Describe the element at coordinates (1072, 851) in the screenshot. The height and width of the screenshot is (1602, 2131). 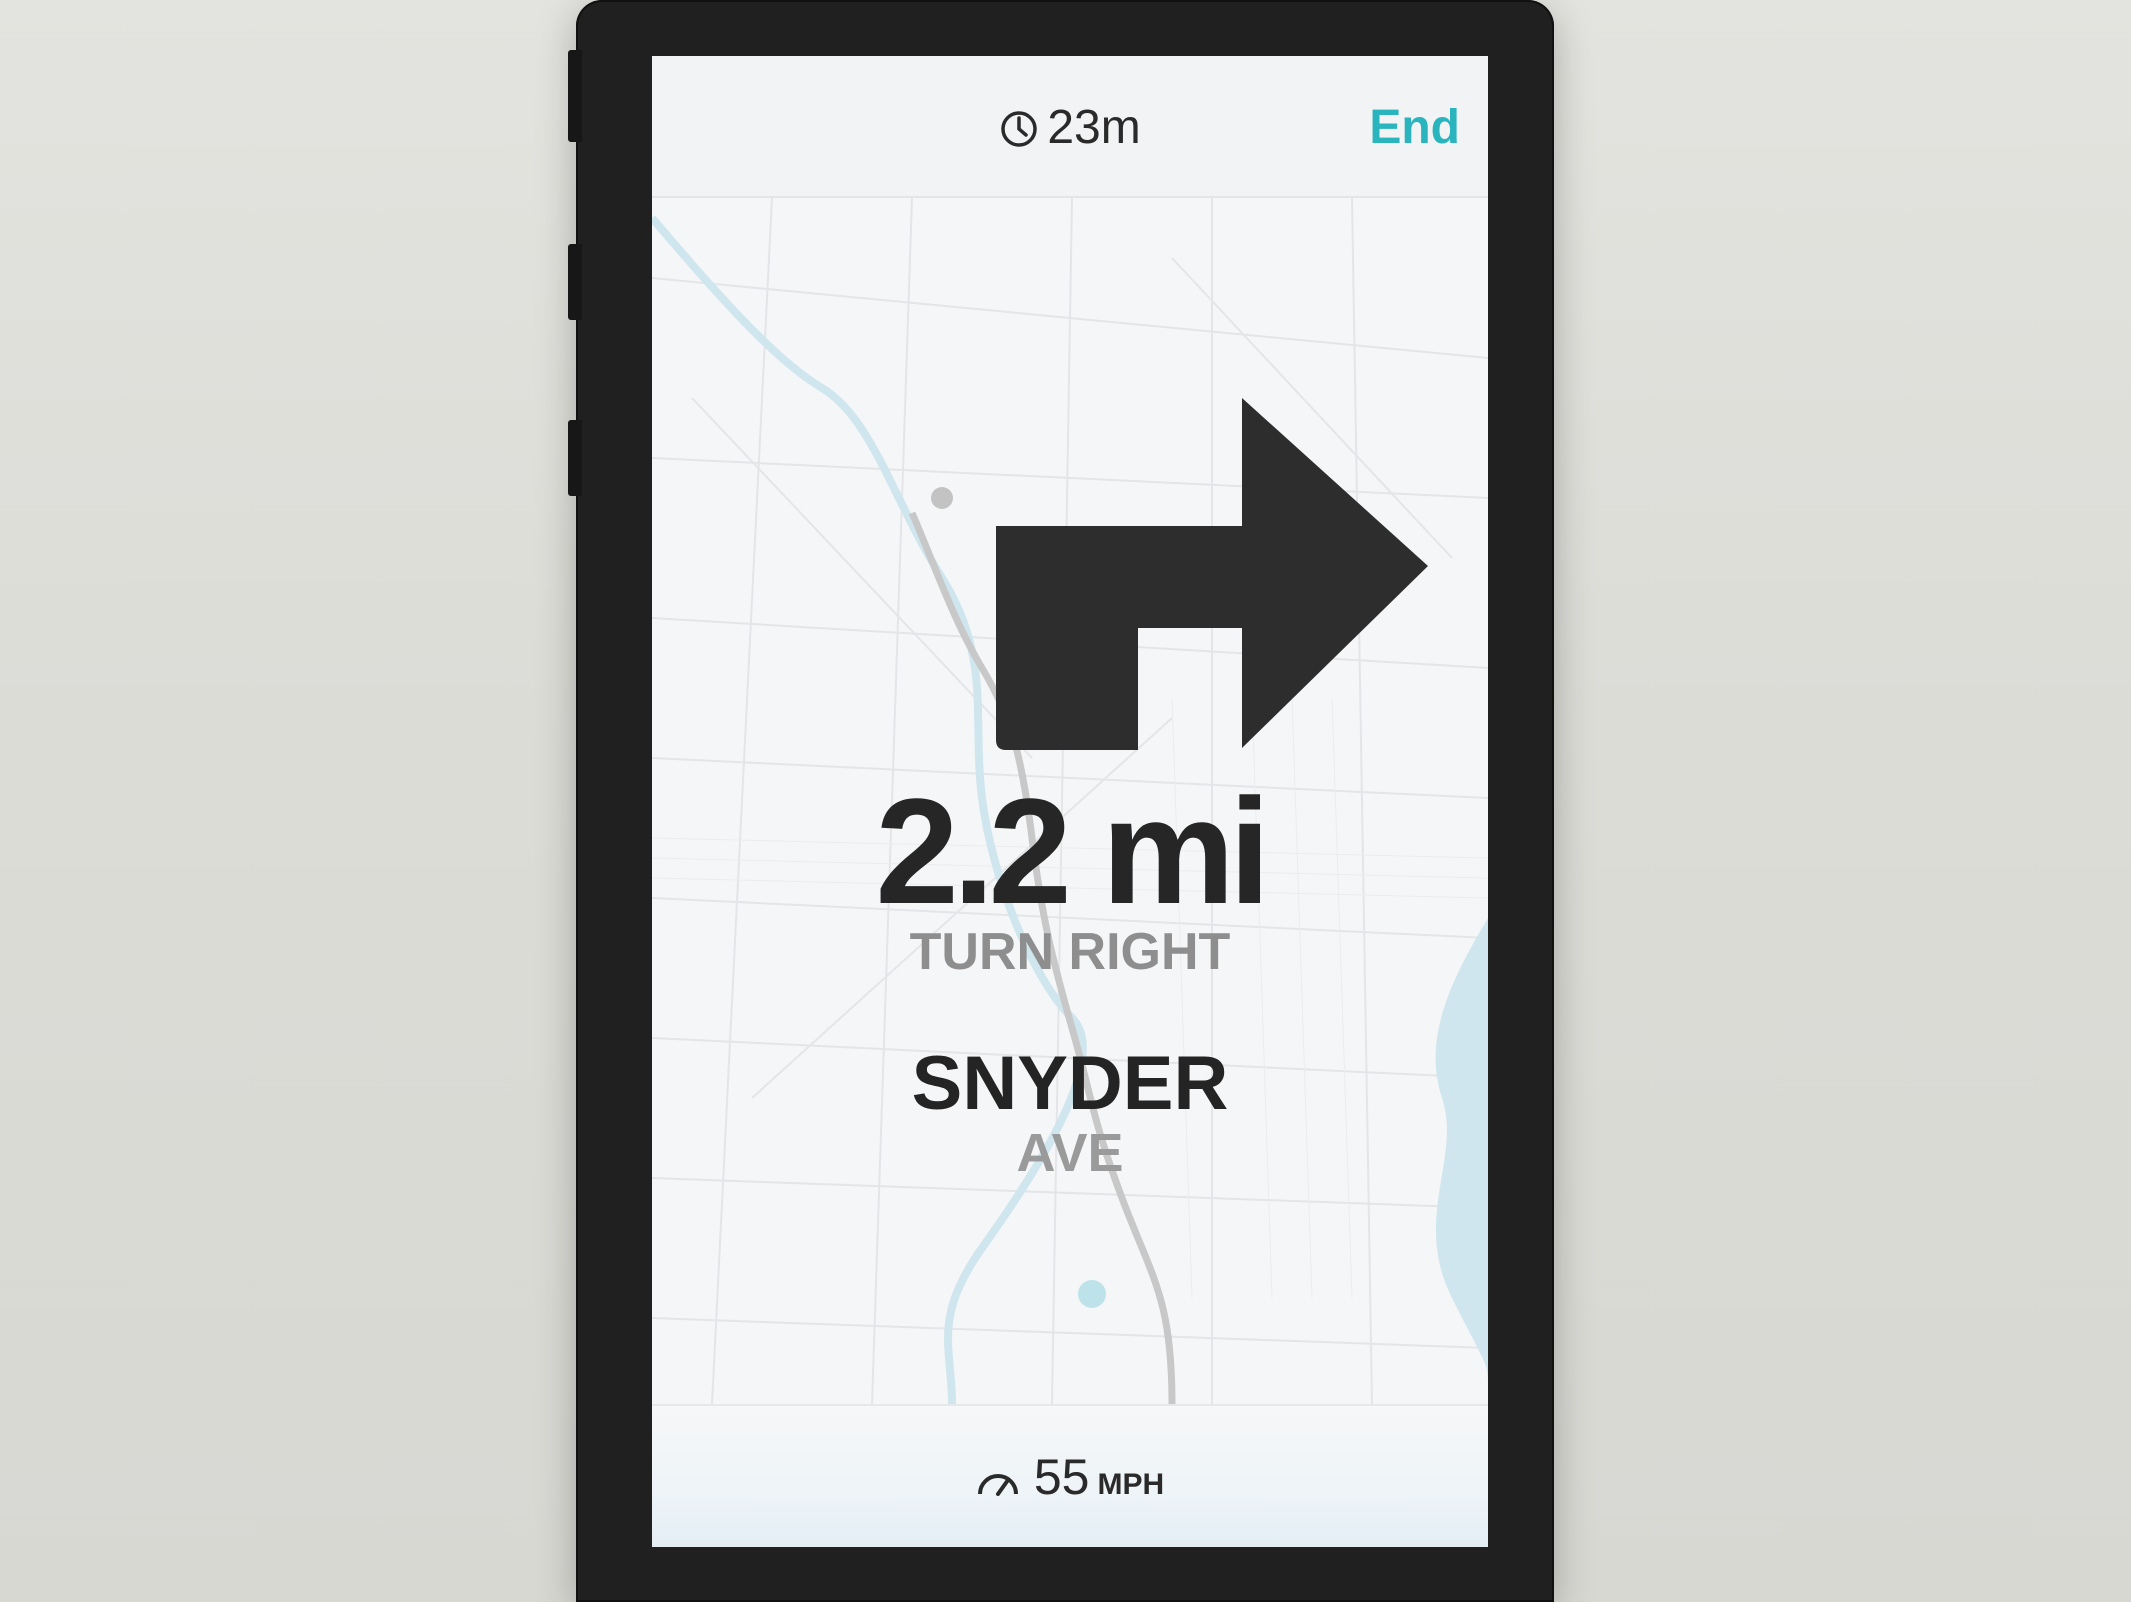
I see `distance-to-turn: 2.2 mi` at that location.